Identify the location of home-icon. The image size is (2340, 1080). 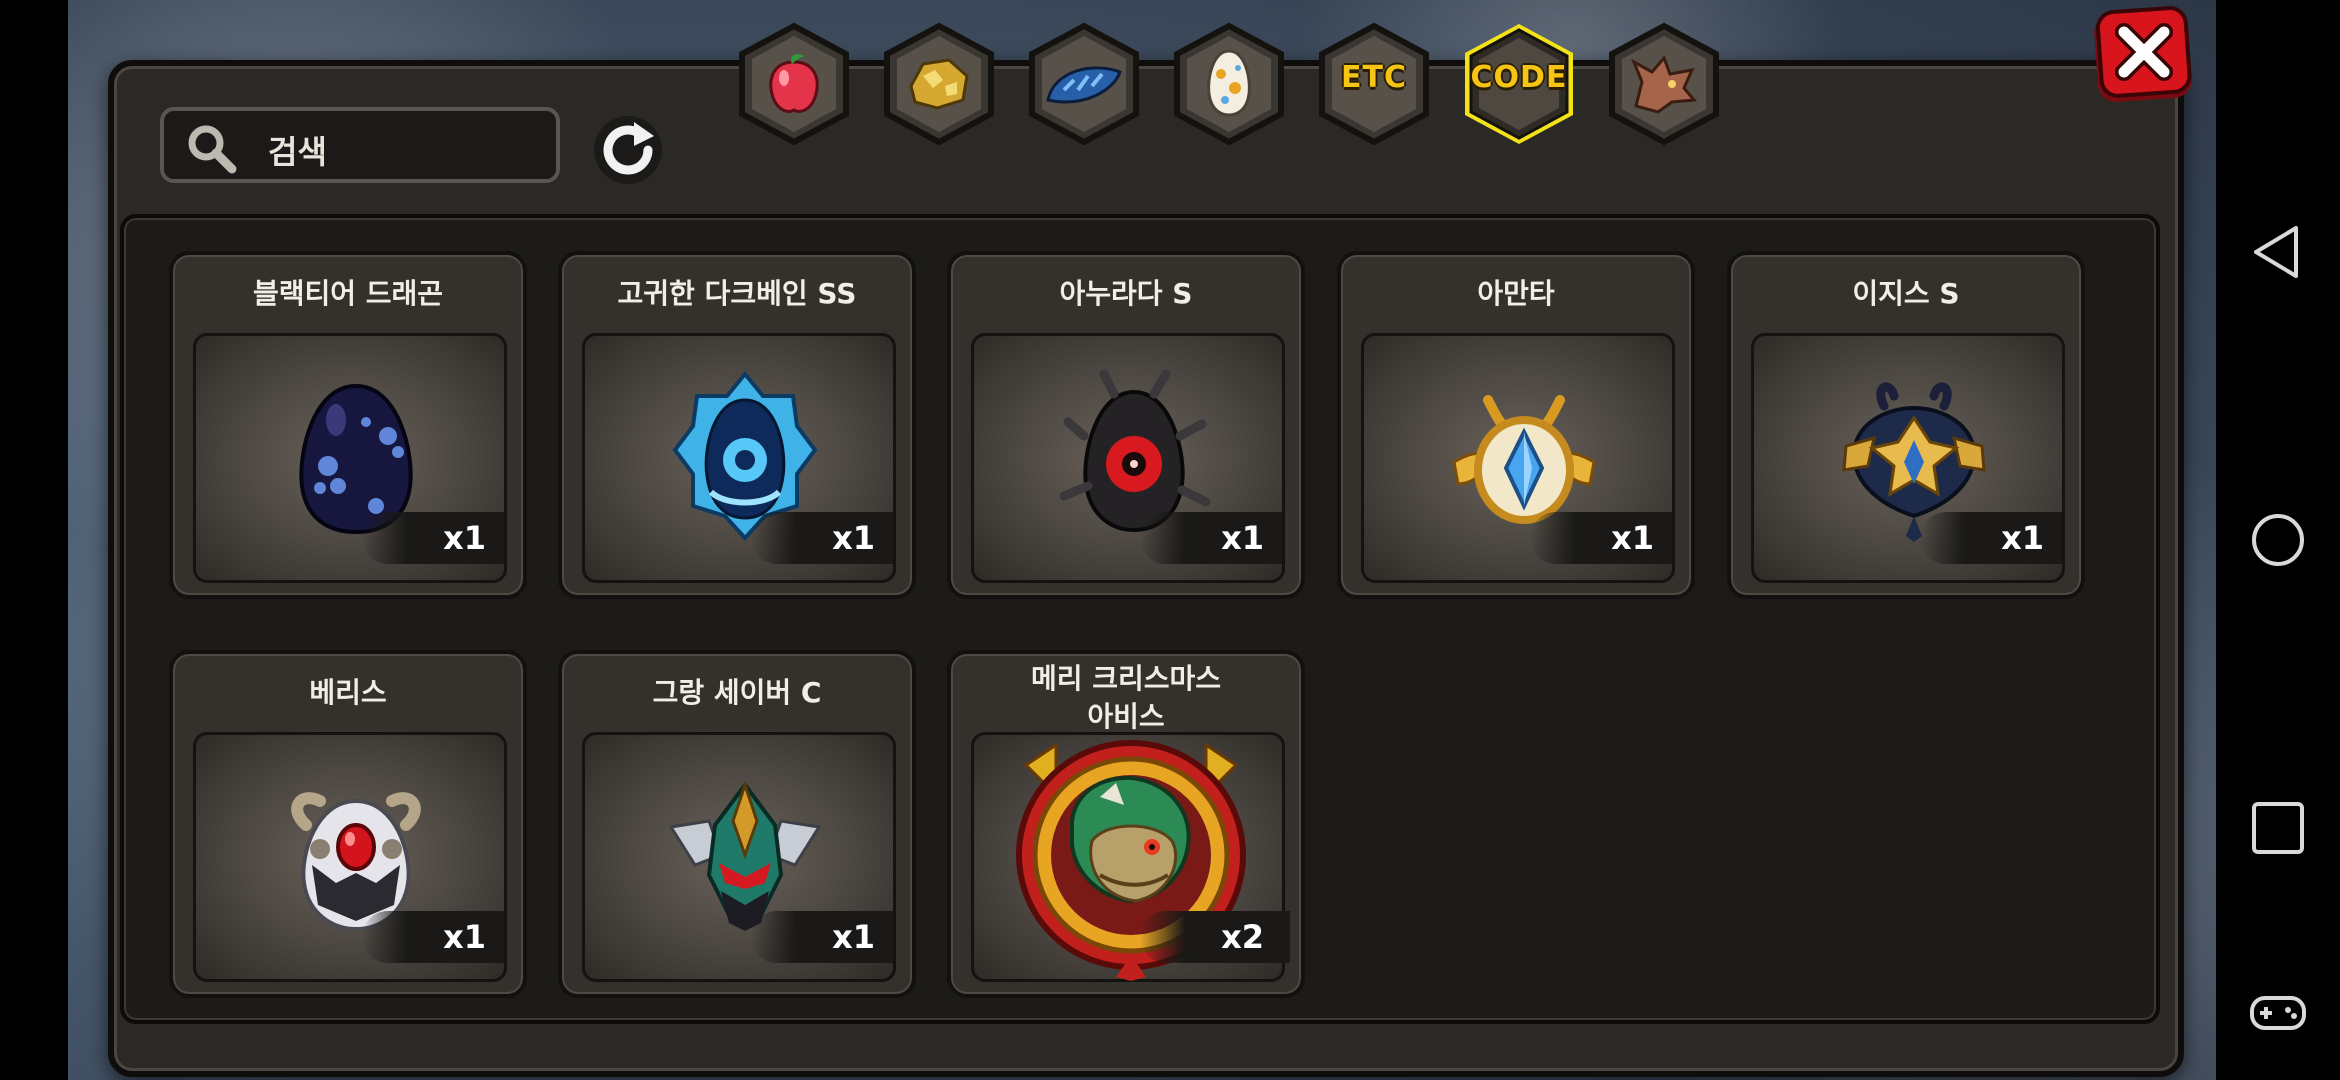
(2278, 540).